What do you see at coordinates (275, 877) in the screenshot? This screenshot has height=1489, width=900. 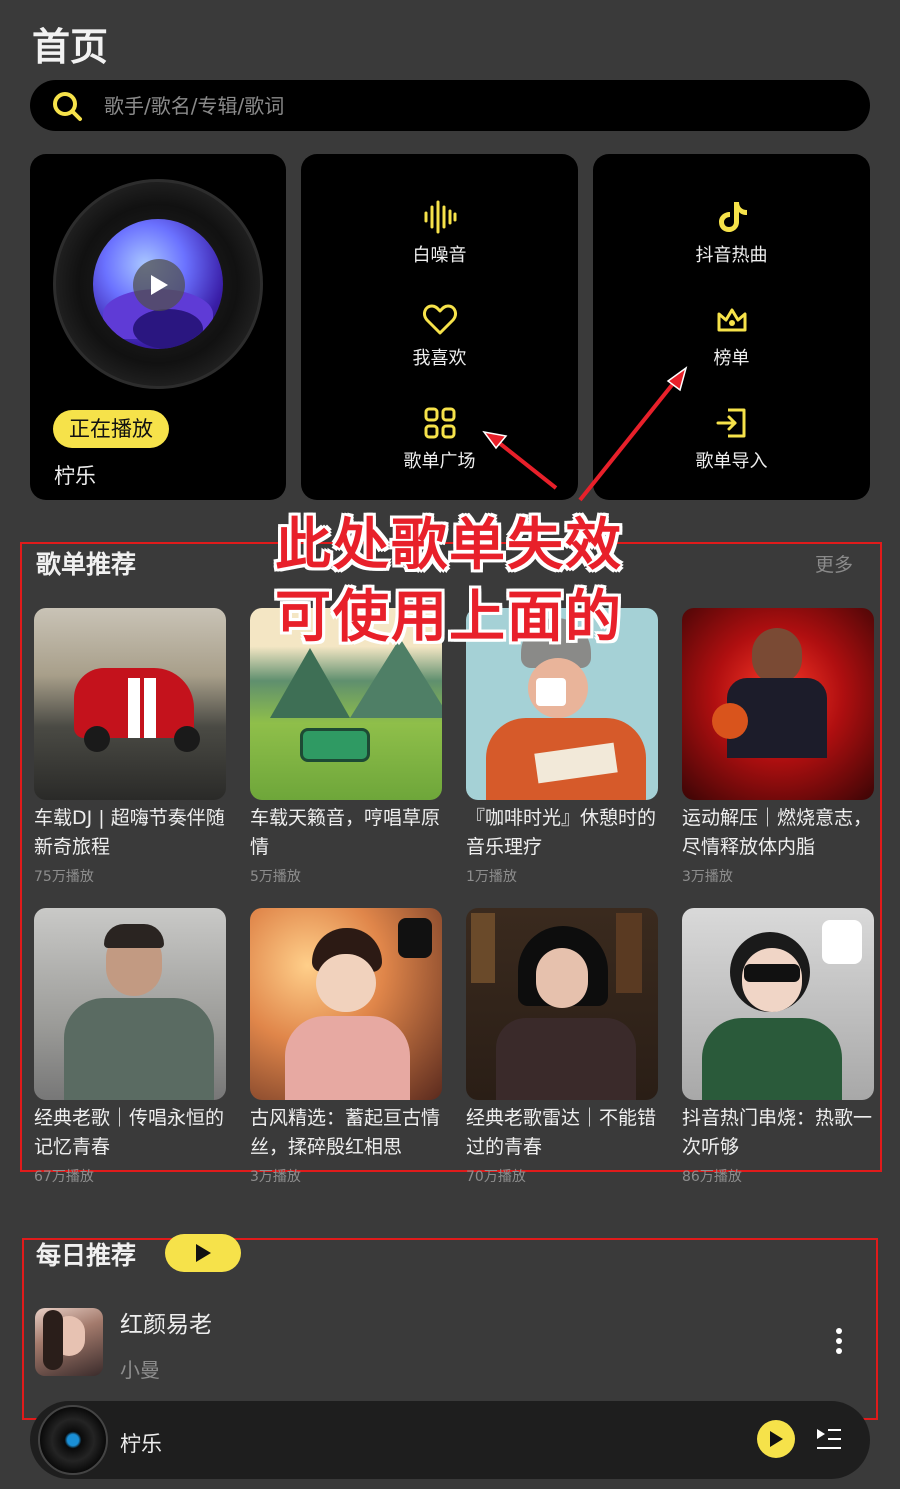 I see `playlist-plays: 5万播放` at bounding box center [275, 877].